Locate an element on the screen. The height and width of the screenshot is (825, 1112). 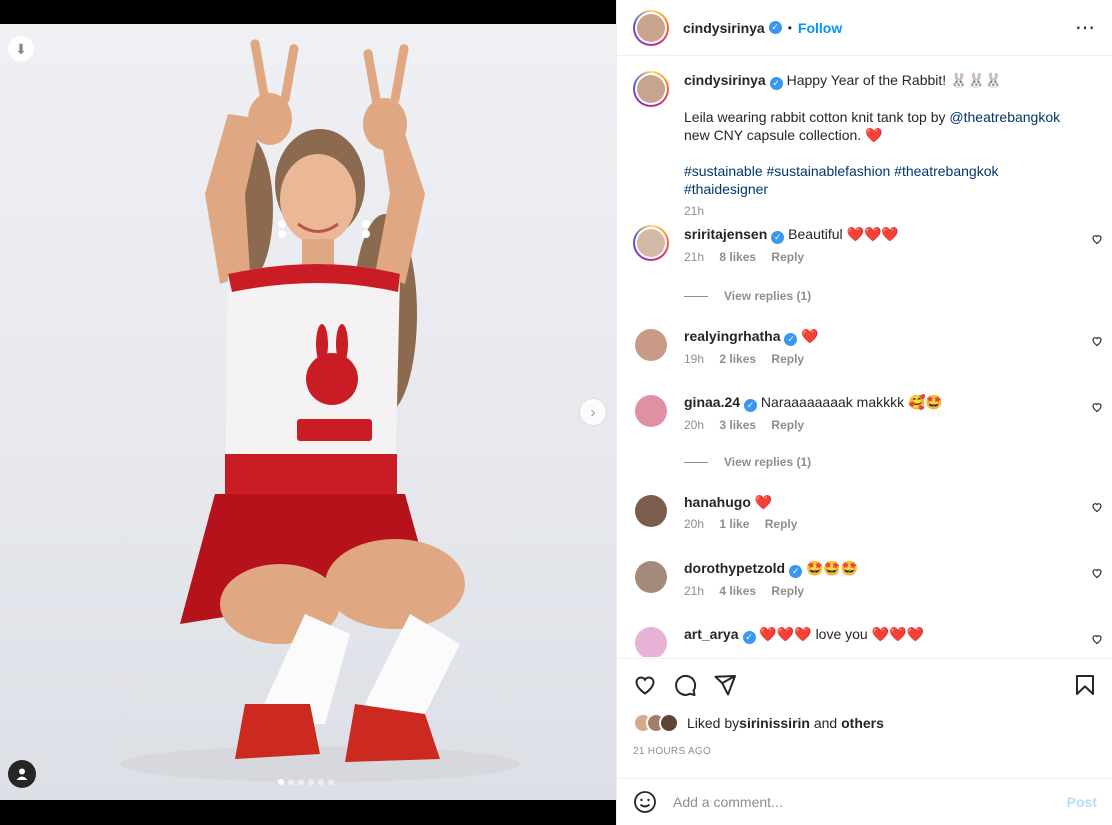
caption-avatar is located at coordinates (651, 89).